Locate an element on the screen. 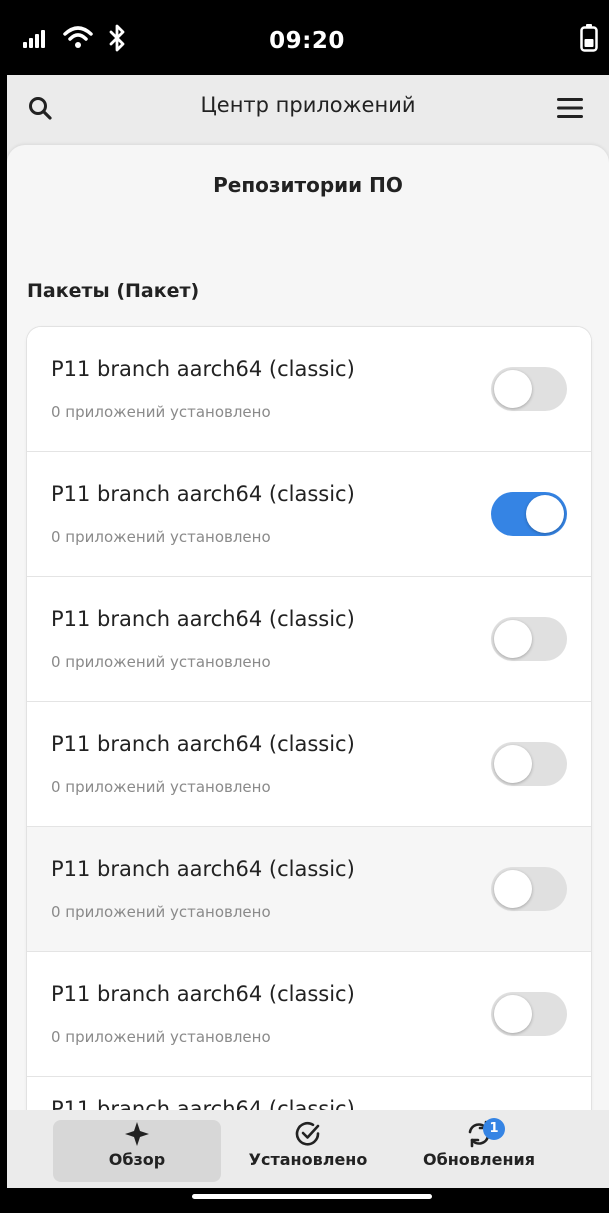 The width and height of the screenshot is (609, 1213). tab-installed: Установлено is located at coordinates (308, 1151).